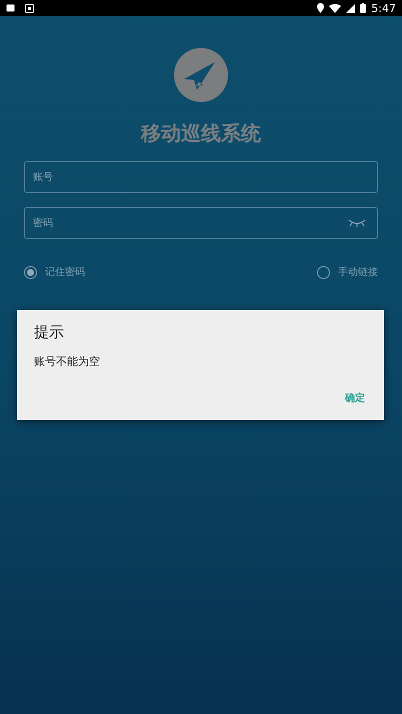  I want to click on dialog-title: 提示, so click(49, 332).